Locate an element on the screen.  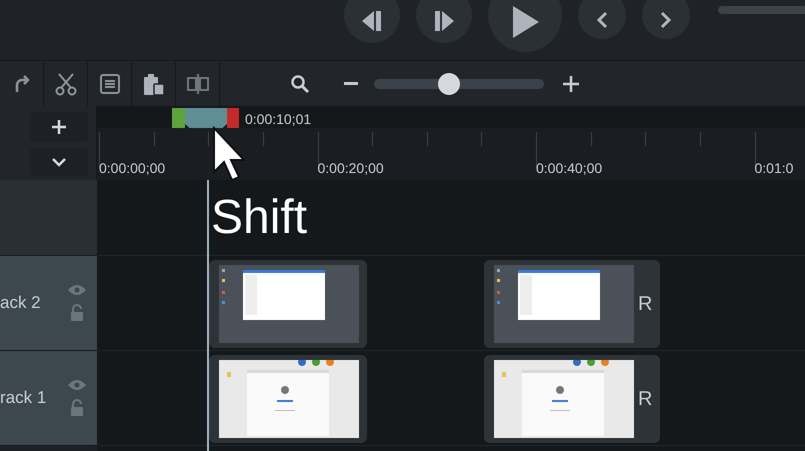
chevron-left-icon is located at coordinates (602, 20).